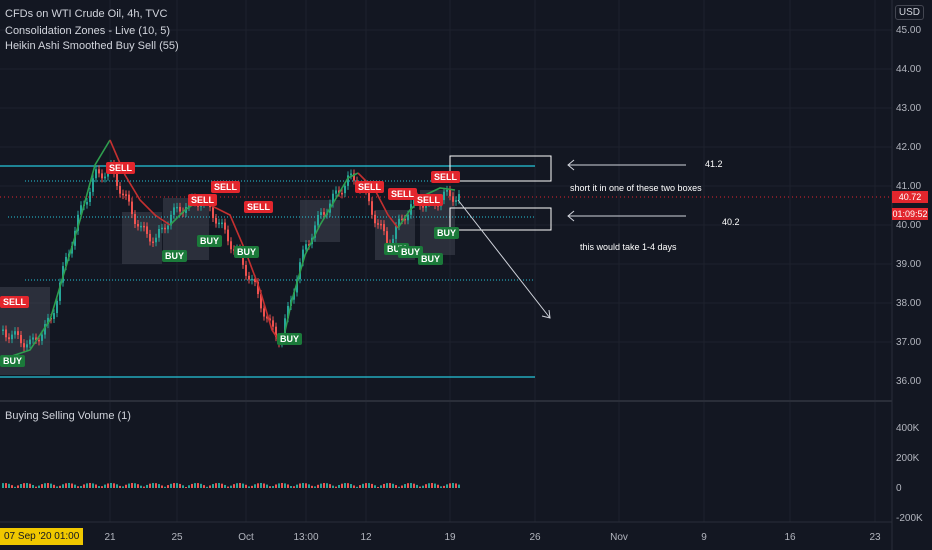 Image resolution: width=932 pixels, height=550 pixels. What do you see at coordinates (731, 222) in the screenshot?
I see `annotation-lower-level: 40.2` at bounding box center [731, 222].